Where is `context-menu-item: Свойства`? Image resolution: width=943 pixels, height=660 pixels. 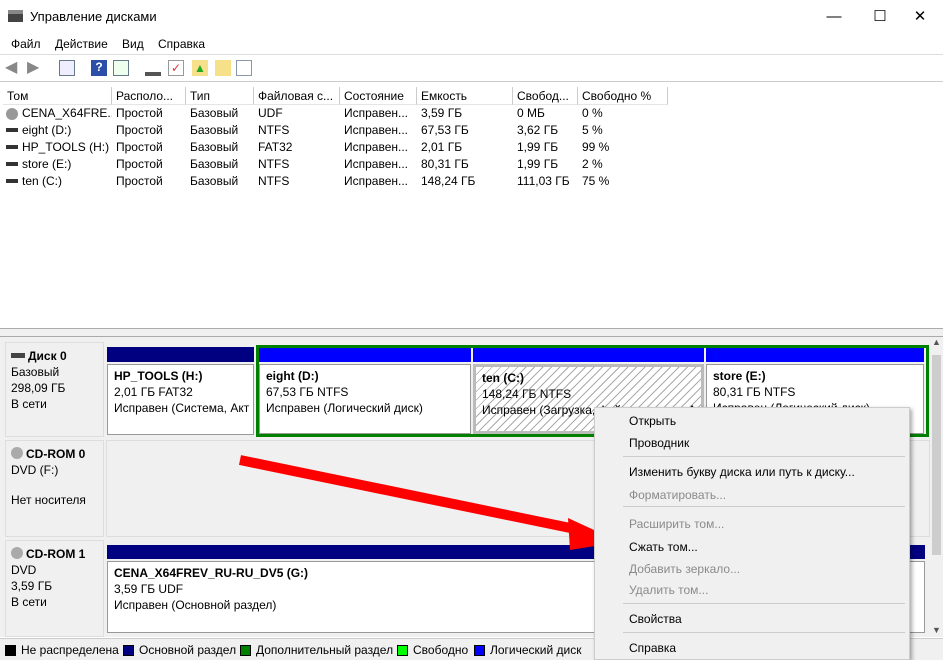 context-menu-item: Свойства is located at coordinates (655, 619).